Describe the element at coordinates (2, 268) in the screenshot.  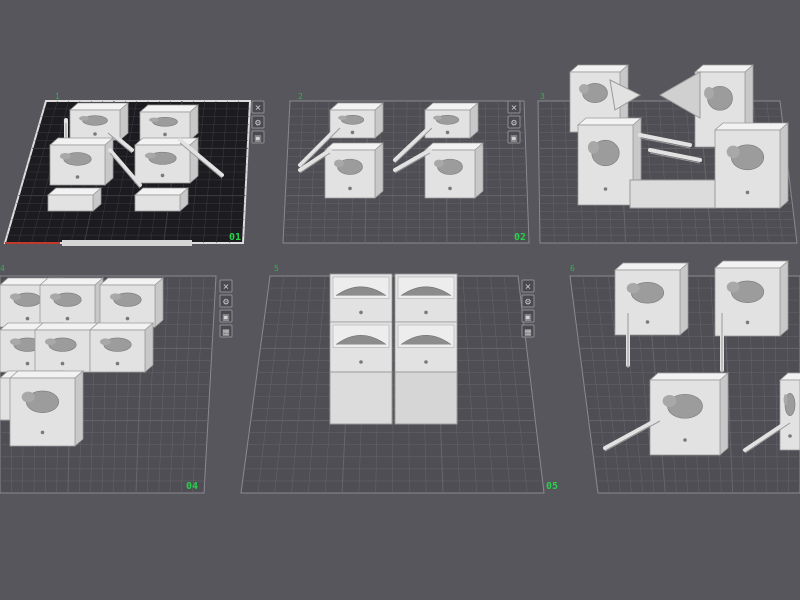
I see `plate-tag-4: 4` at that location.